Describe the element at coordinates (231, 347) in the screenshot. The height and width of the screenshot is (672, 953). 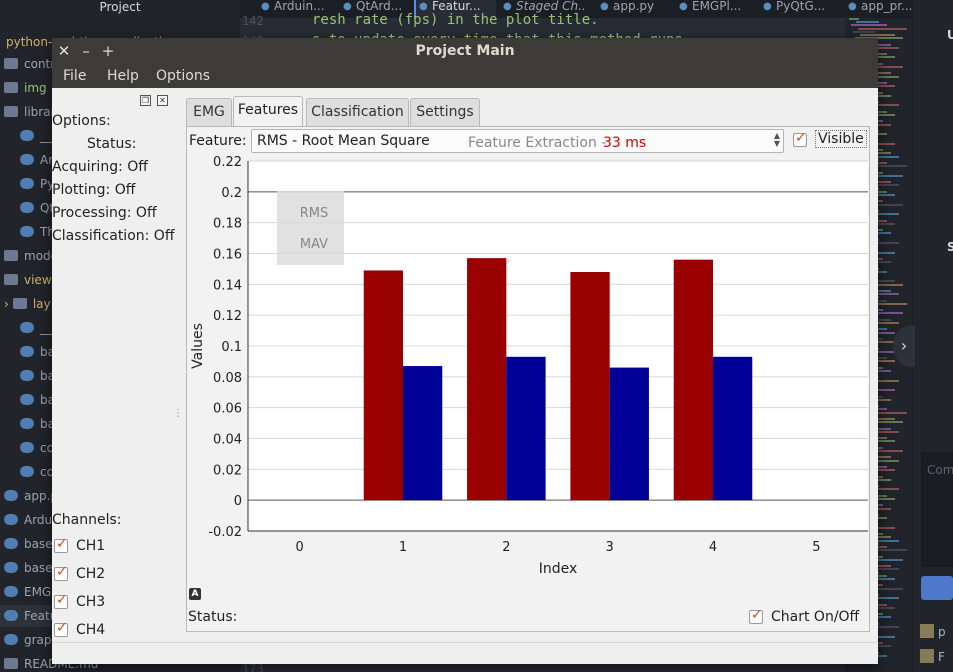
I see `y-tick-label: 0.1` at that location.